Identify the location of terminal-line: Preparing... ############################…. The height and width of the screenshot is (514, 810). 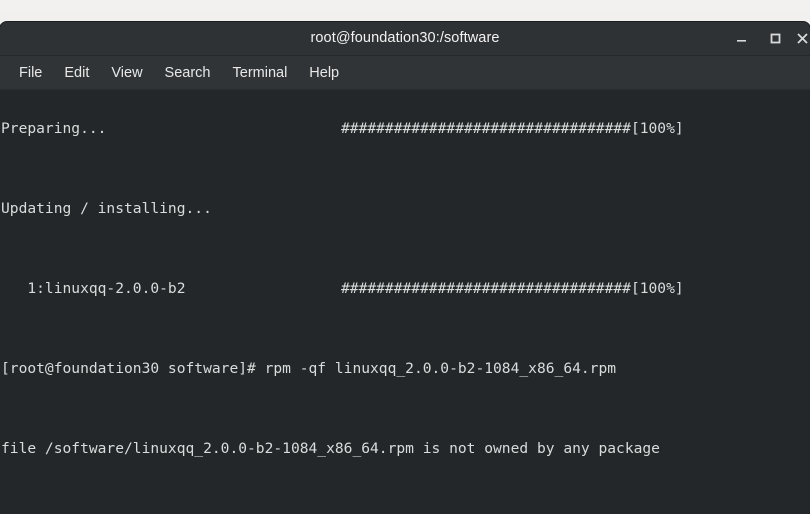
(405, 129).